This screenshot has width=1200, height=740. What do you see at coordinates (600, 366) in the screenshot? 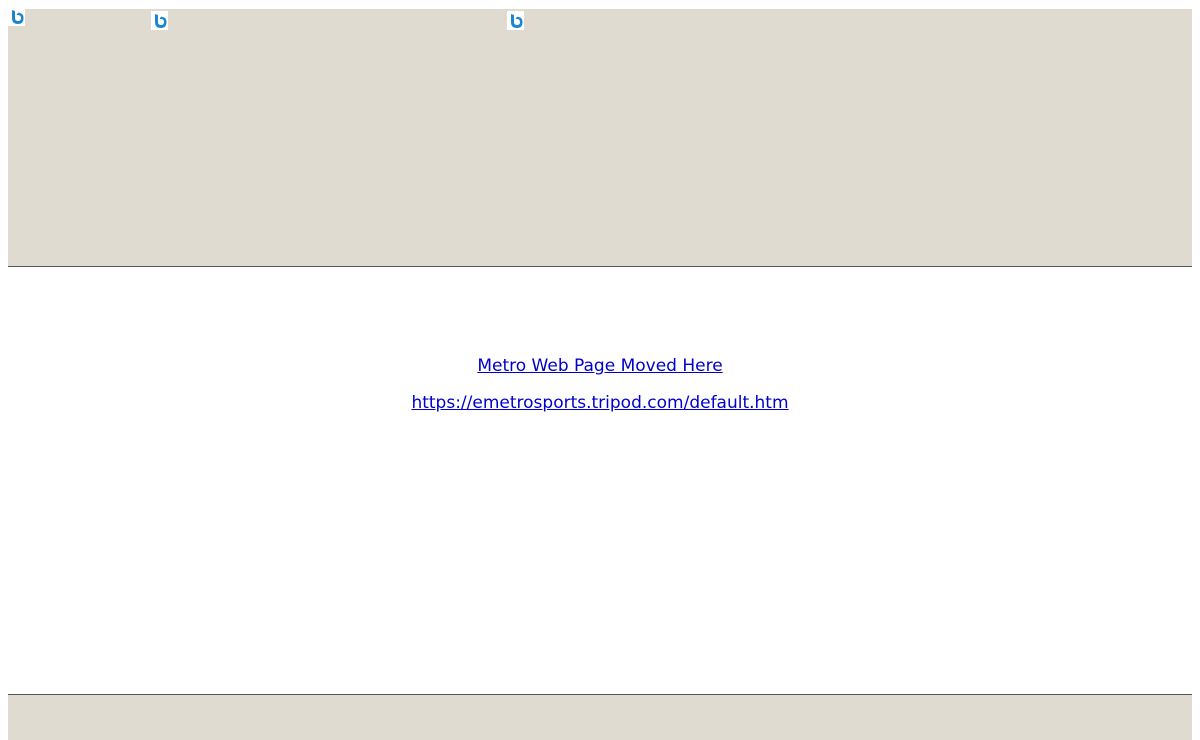
I see `moved-page-link: Metro Web Page Moved Here` at bounding box center [600, 366].